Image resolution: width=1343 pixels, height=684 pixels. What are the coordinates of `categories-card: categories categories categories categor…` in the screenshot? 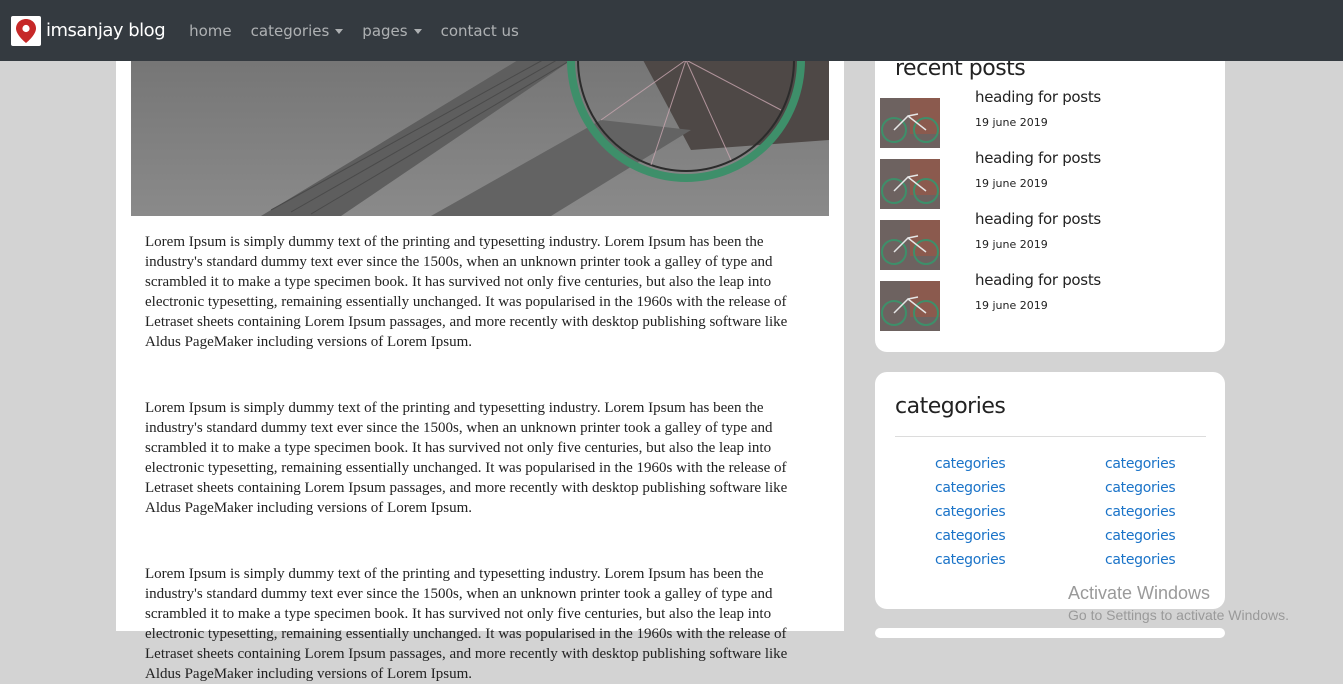 It's located at (1050, 490).